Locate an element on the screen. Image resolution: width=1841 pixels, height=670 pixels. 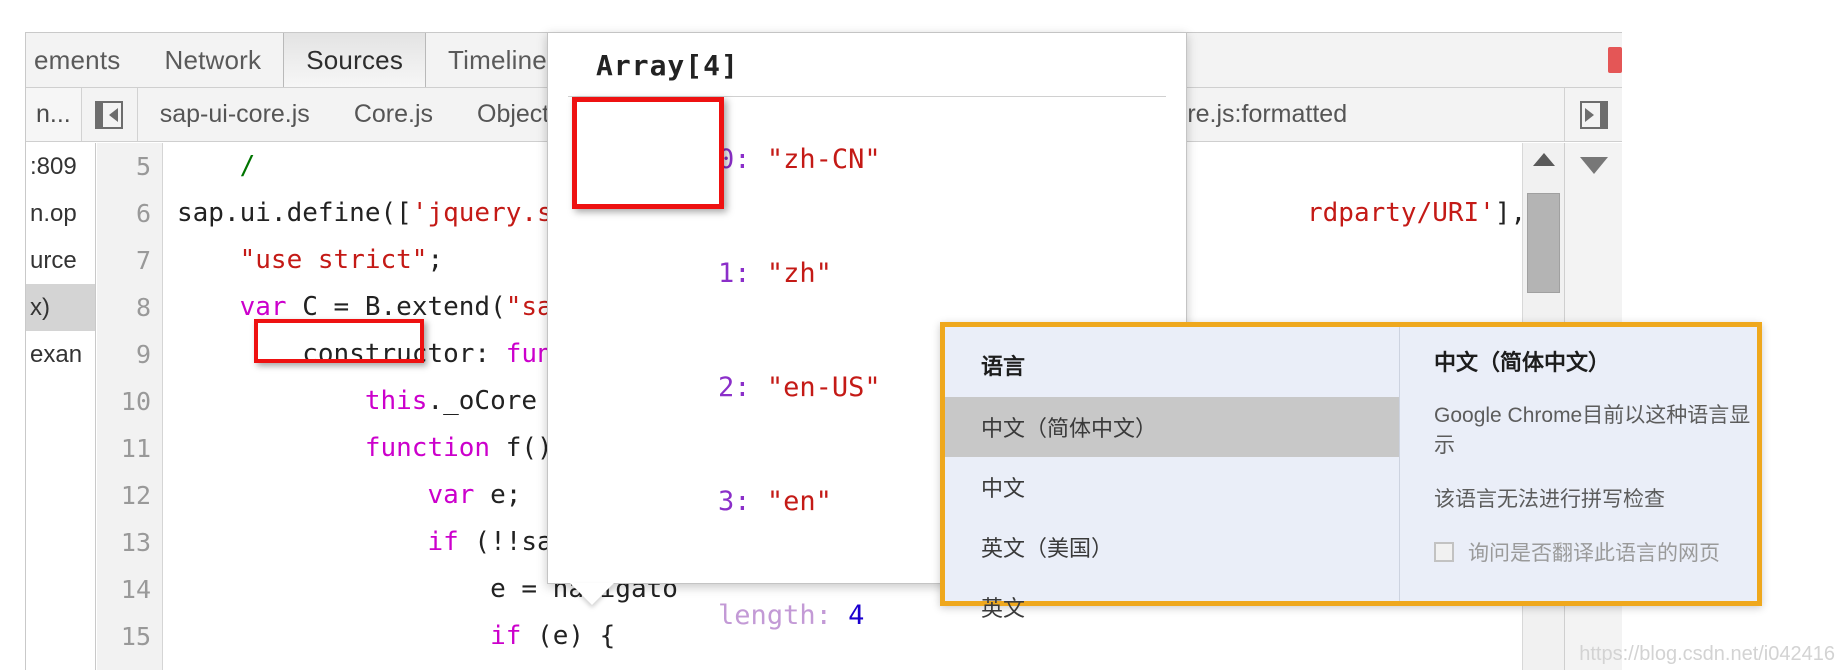
line-number: 13 is located at coordinates (130, 542).